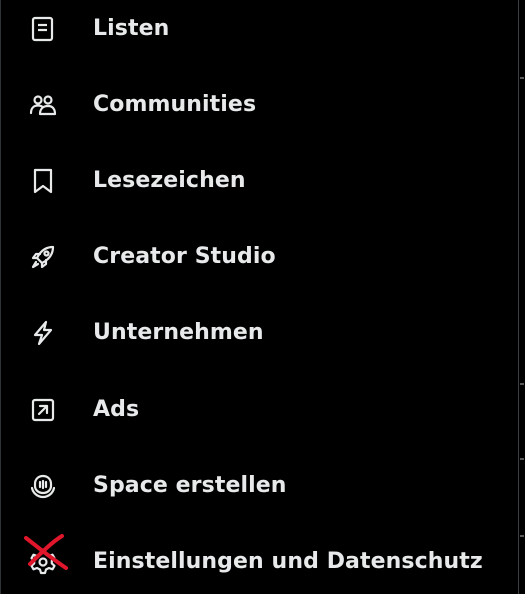 Image resolution: width=525 pixels, height=594 pixels. What do you see at coordinates (43, 410) in the screenshot?
I see `ads-arrow-icon` at bounding box center [43, 410].